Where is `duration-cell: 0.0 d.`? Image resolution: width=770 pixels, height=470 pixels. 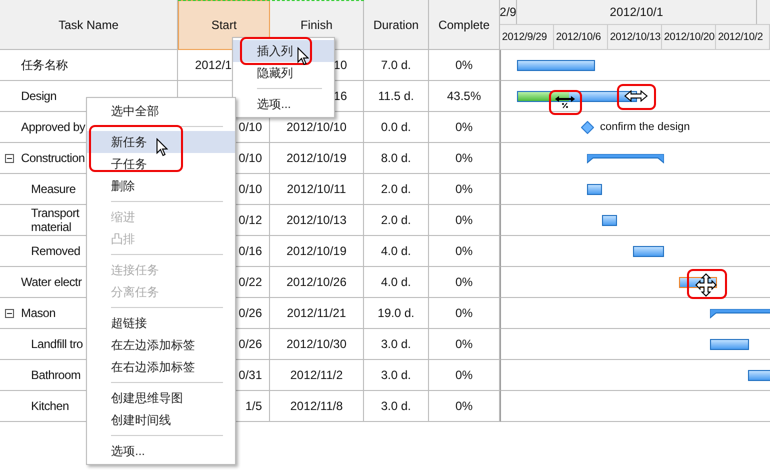 duration-cell: 0.0 d. is located at coordinates (396, 127).